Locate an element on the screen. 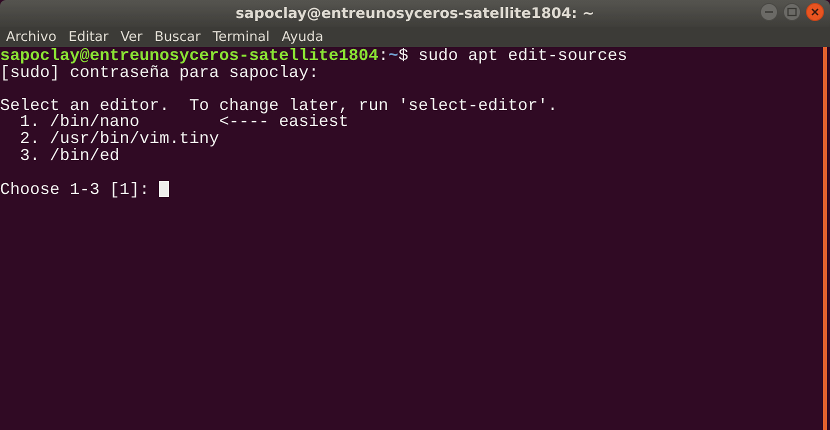 The image size is (830, 430). close-icon is located at coordinates (815, 12).